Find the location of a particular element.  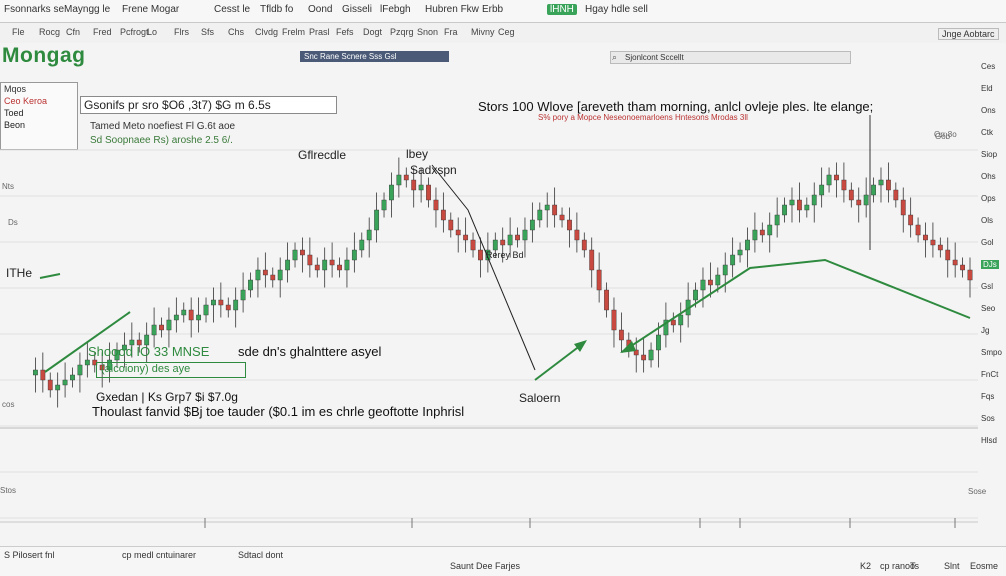

green-note-b: sde dn's ghalnttere asyel is located at coordinates (310, 351).